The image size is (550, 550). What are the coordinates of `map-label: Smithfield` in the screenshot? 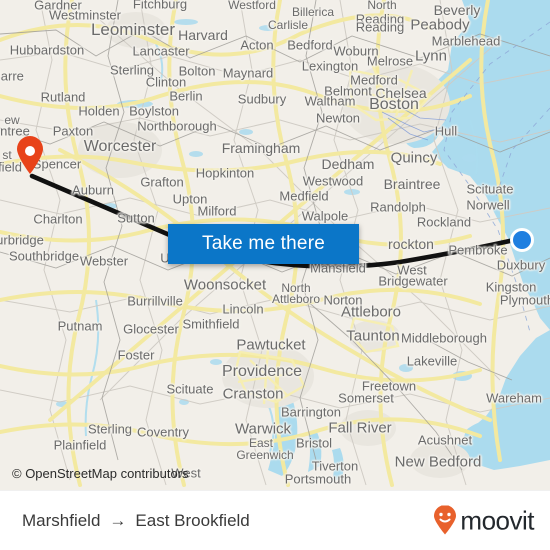 It's located at (211, 324).